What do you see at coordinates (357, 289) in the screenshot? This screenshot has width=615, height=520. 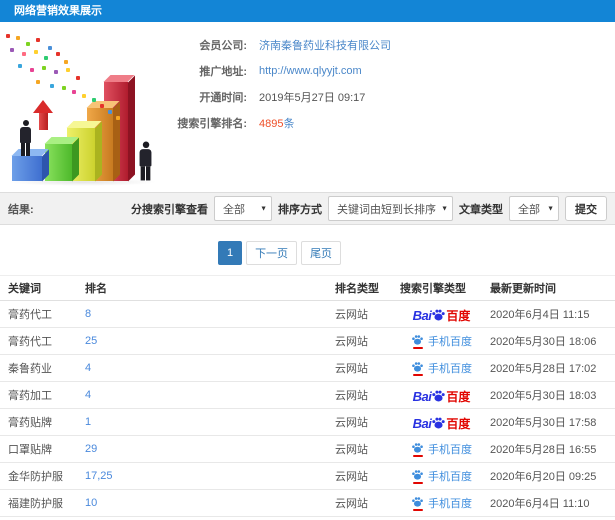 I see `col-rank-type: 排名类型` at bounding box center [357, 289].